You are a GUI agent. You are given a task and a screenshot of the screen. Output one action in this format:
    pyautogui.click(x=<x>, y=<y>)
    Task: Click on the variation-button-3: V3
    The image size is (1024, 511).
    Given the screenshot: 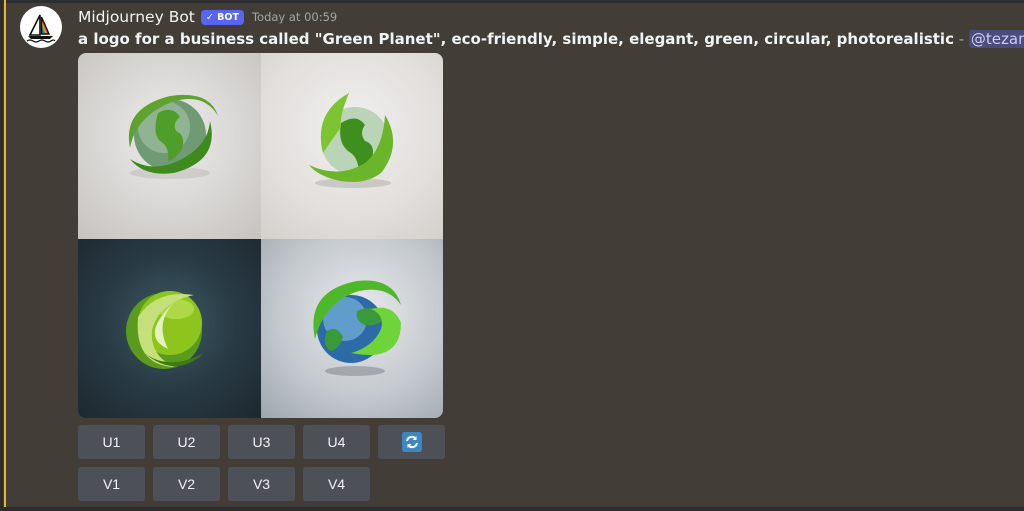 What is the action you would take?
    pyautogui.click(x=261, y=484)
    